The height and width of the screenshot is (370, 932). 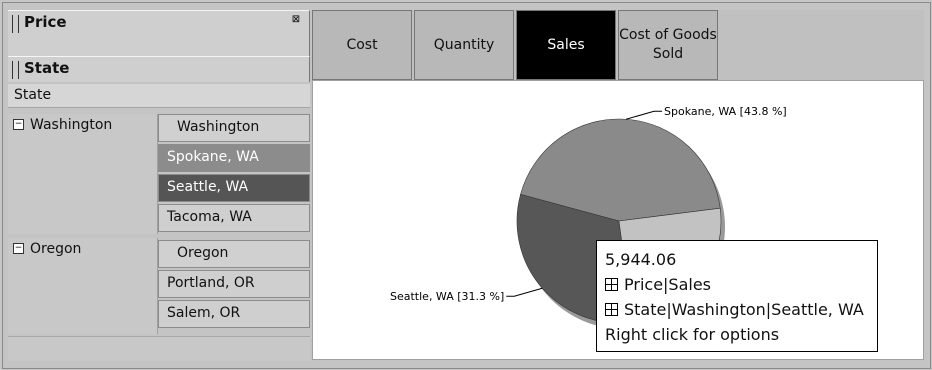 What do you see at coordinates (296, 20) in the screenshot?
I see `options-icon: ⊠` at bounding box center [296, 20].